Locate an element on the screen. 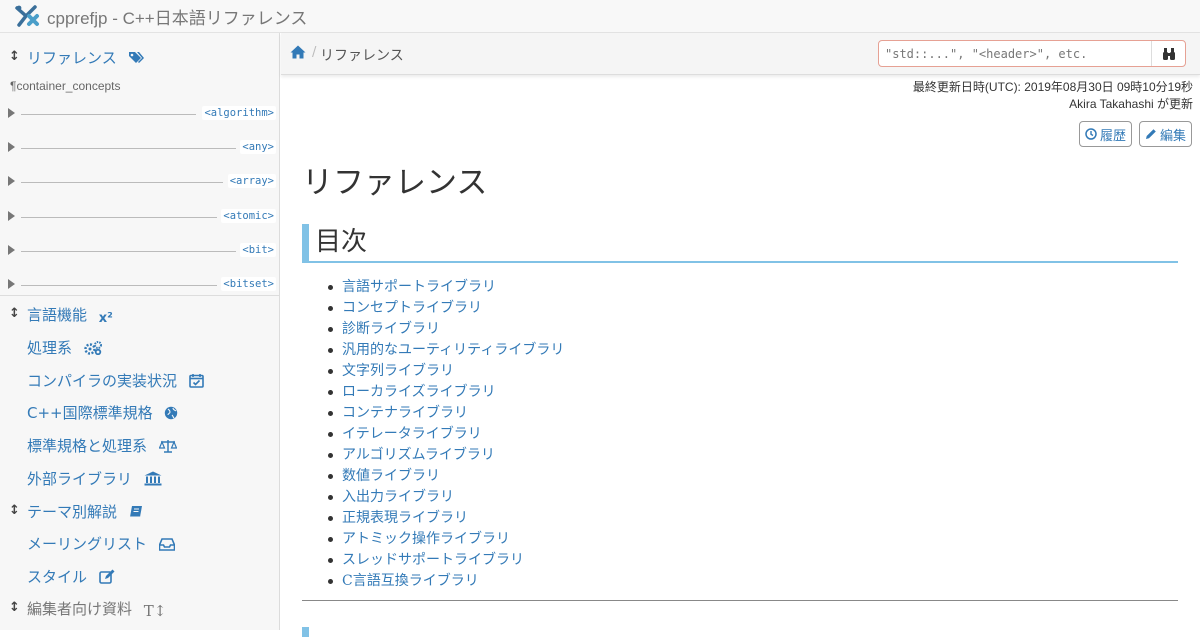  home-link is located at coordinates (298, 53).